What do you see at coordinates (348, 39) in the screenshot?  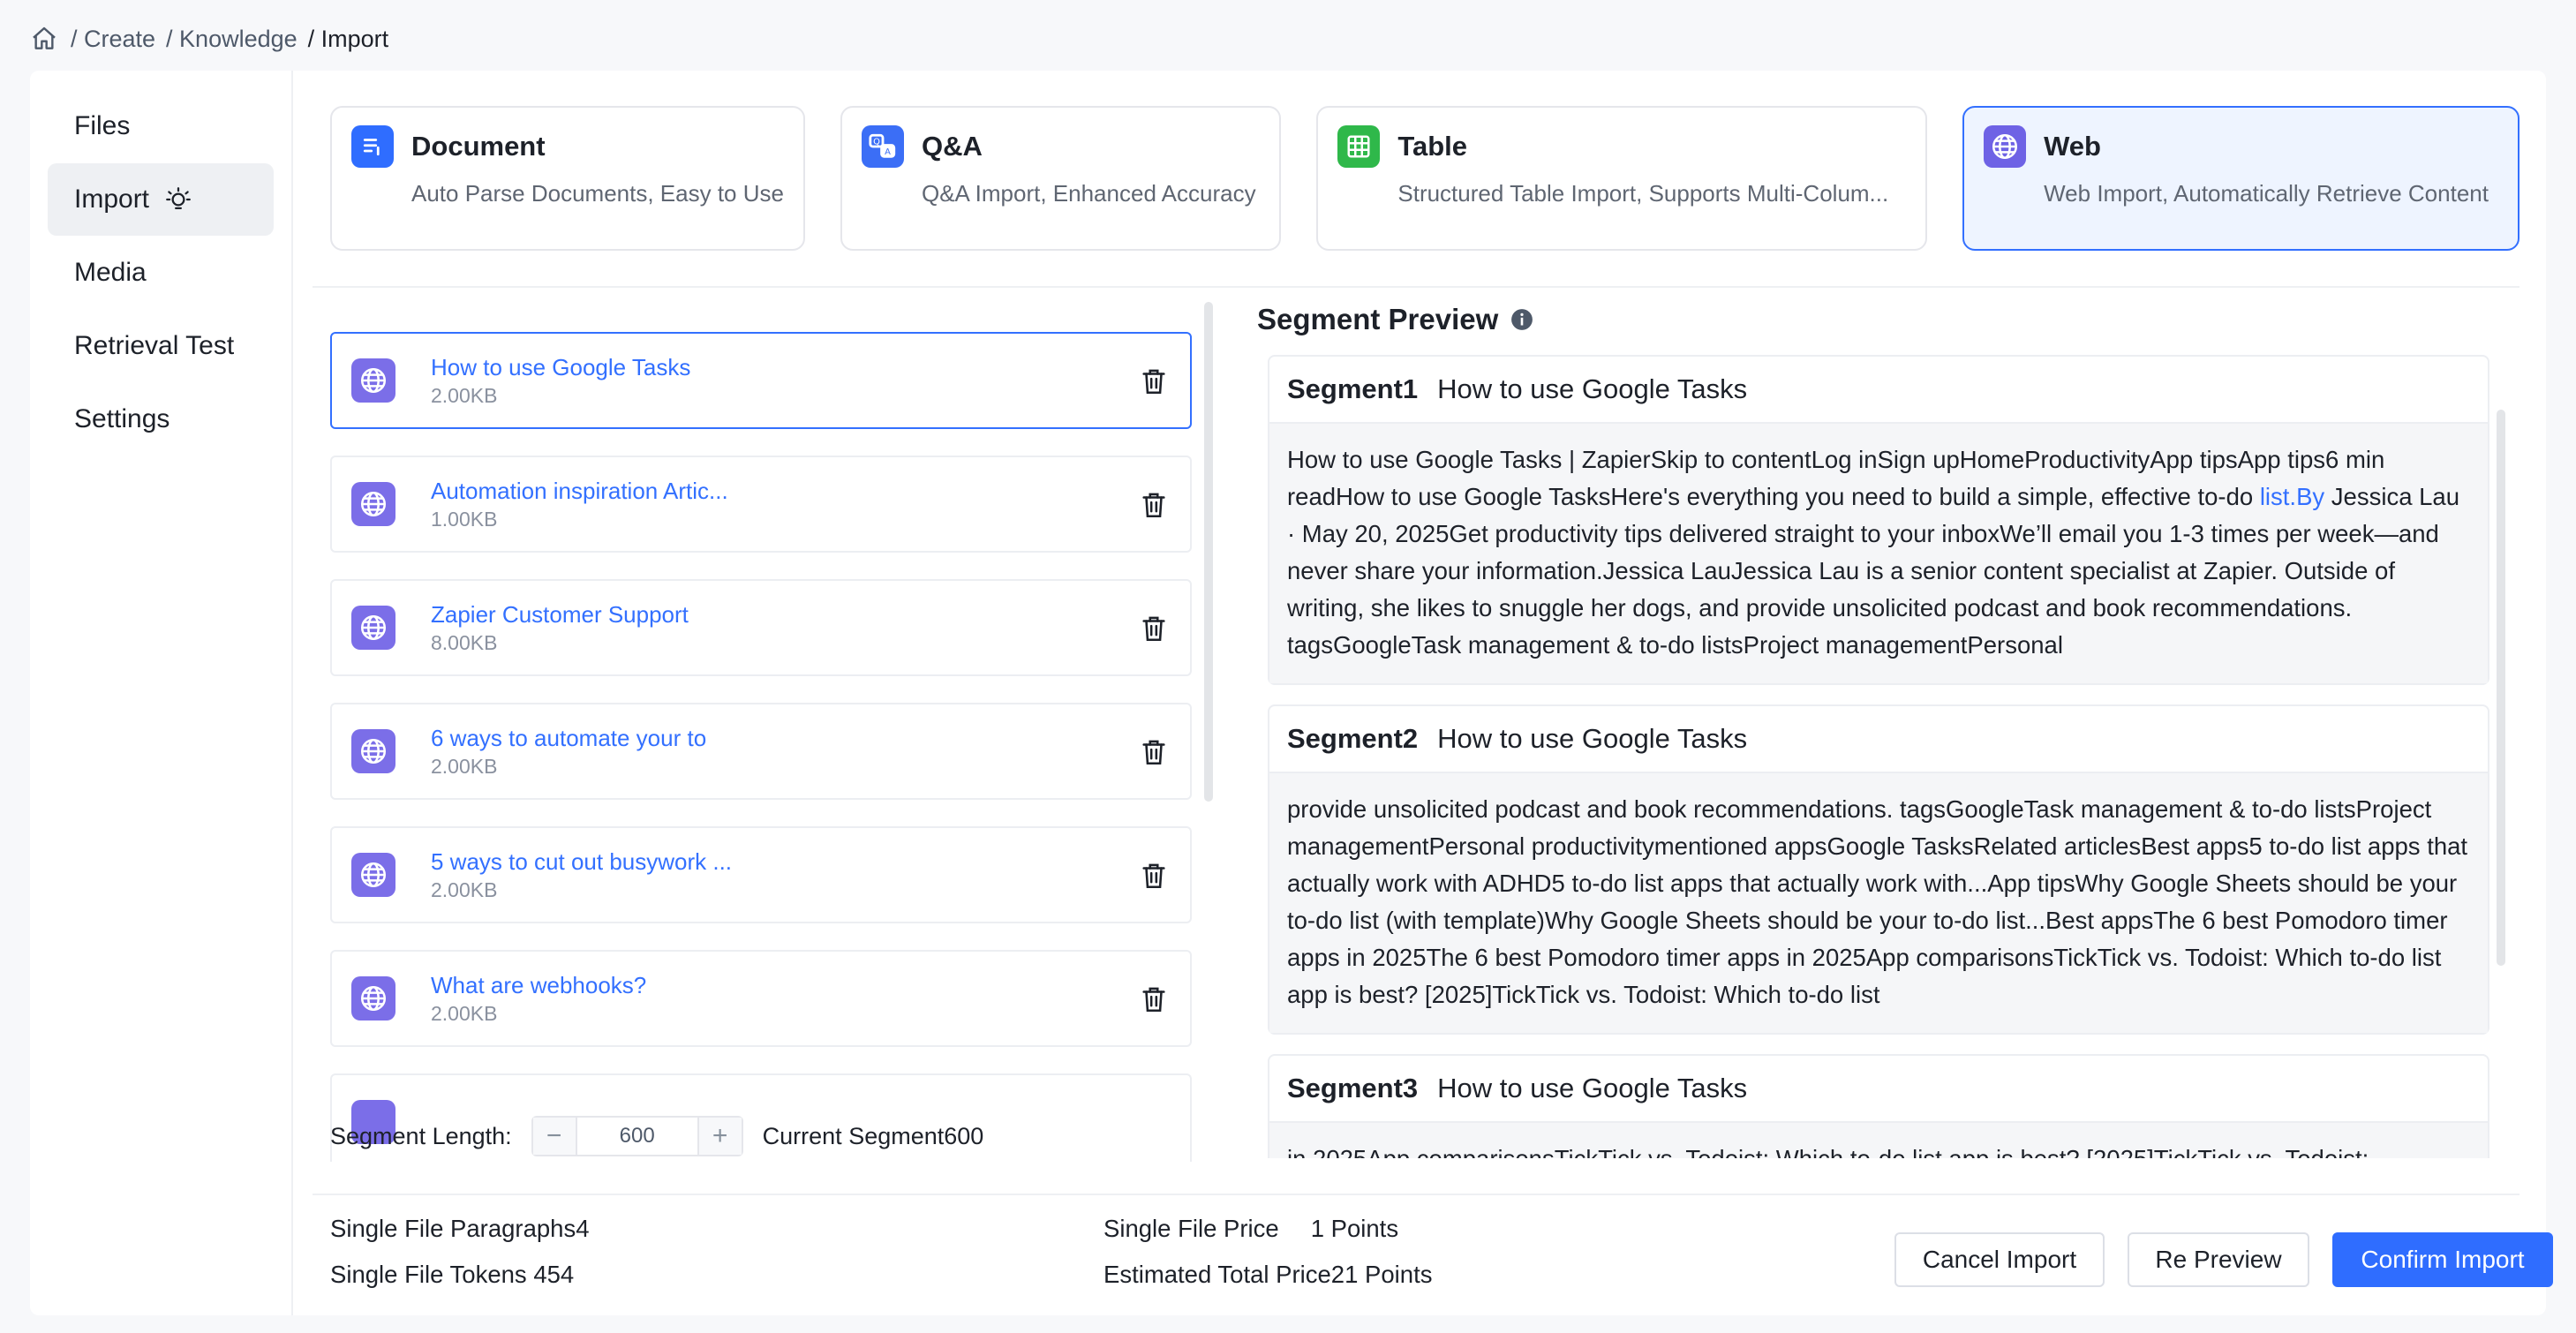 I see `breadcrumb-import: / Import` at bounding box center [348, 39].